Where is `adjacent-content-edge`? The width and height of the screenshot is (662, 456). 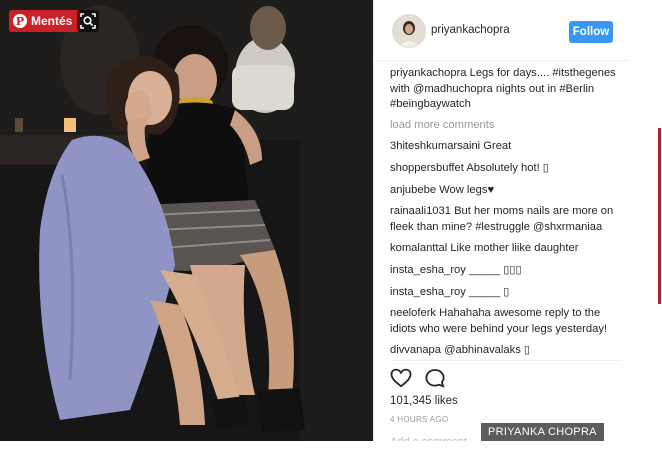 adjacent-content-edge is located at coordinates (659, 216).